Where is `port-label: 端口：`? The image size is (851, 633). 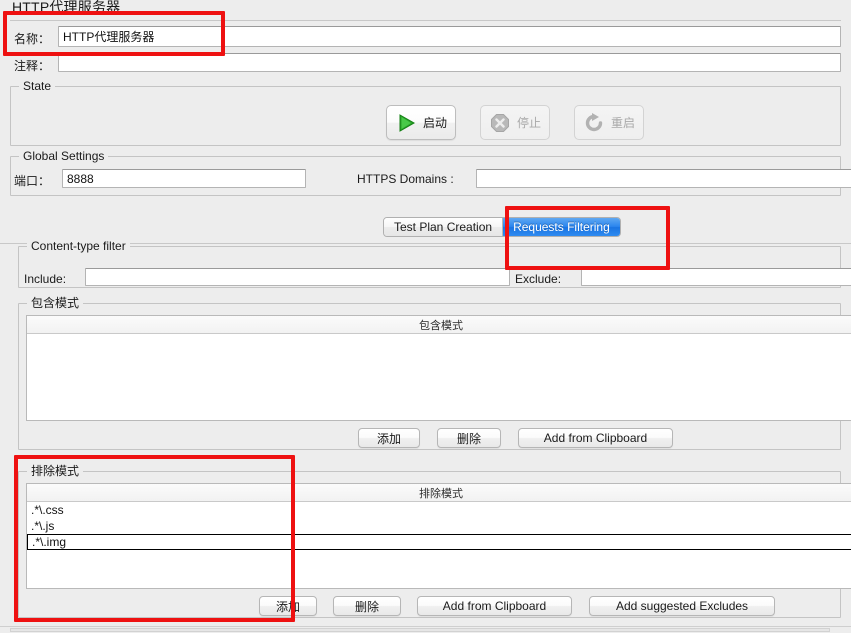
port-label: 端口： is located at coordinates (32, 181).